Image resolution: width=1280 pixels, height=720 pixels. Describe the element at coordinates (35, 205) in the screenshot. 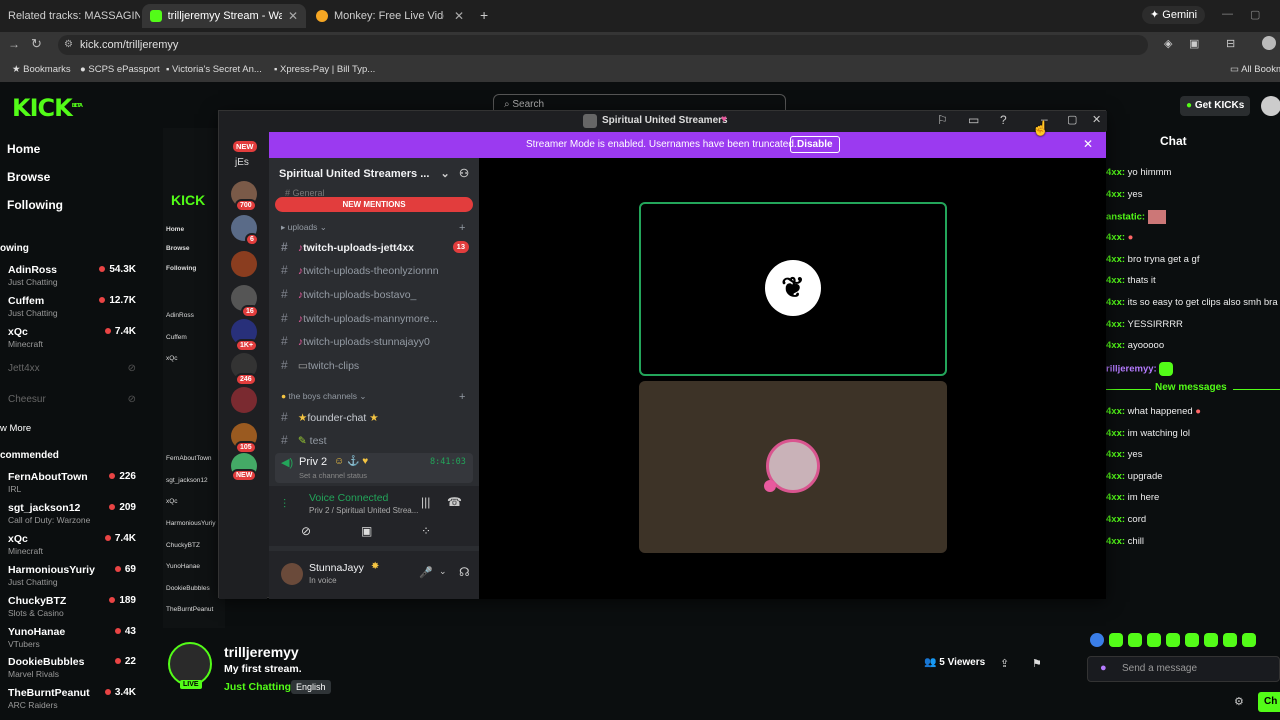

I see `nav-following: Following` at that location.